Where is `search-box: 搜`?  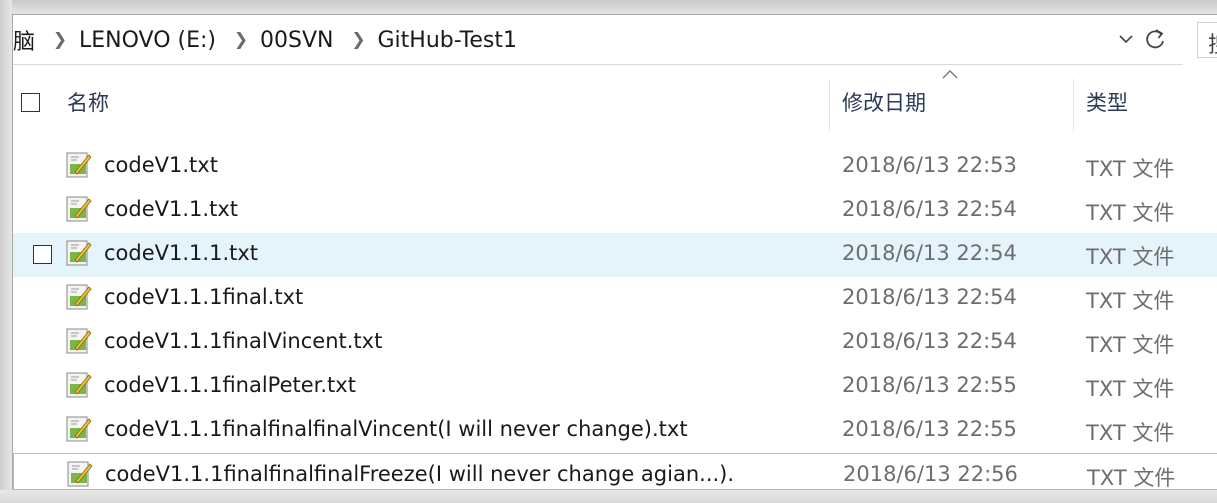 search-box: 搜 is located at coordinates (1207, 40).